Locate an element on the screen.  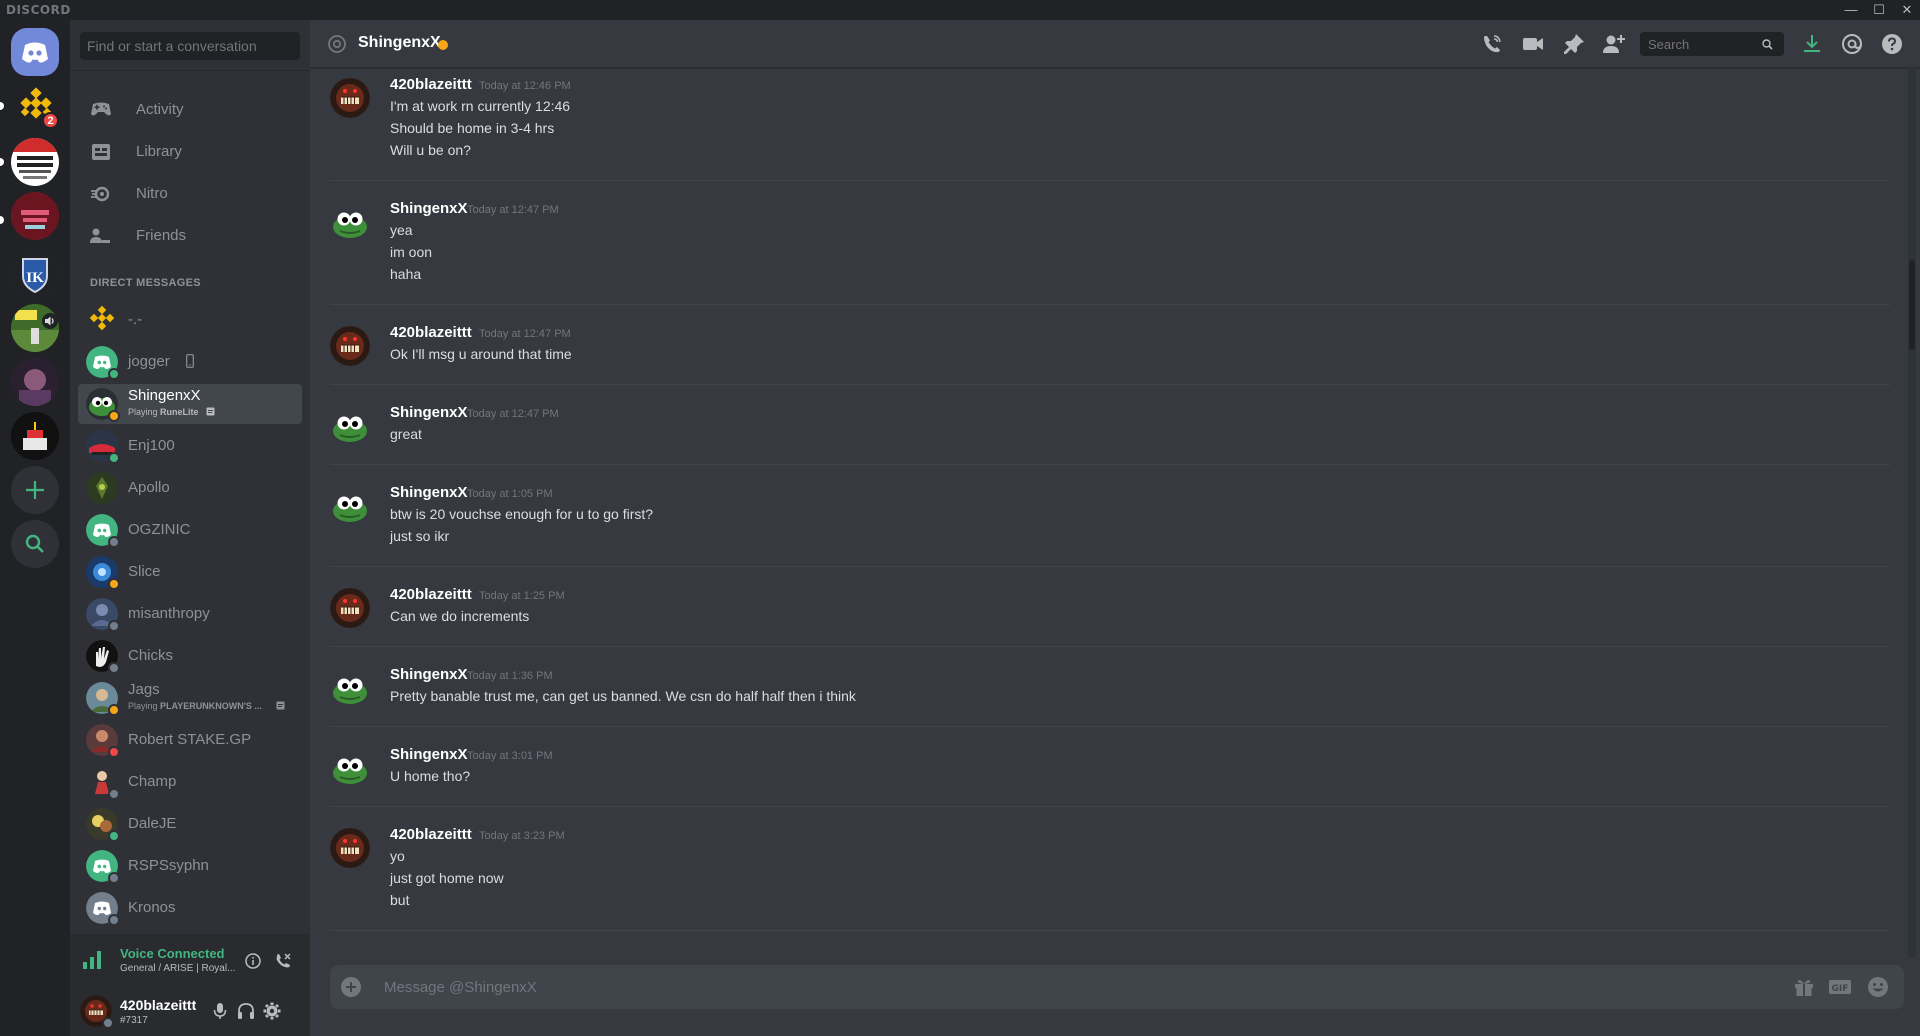
shield-icon: IK is located at coordinates (35, 274).